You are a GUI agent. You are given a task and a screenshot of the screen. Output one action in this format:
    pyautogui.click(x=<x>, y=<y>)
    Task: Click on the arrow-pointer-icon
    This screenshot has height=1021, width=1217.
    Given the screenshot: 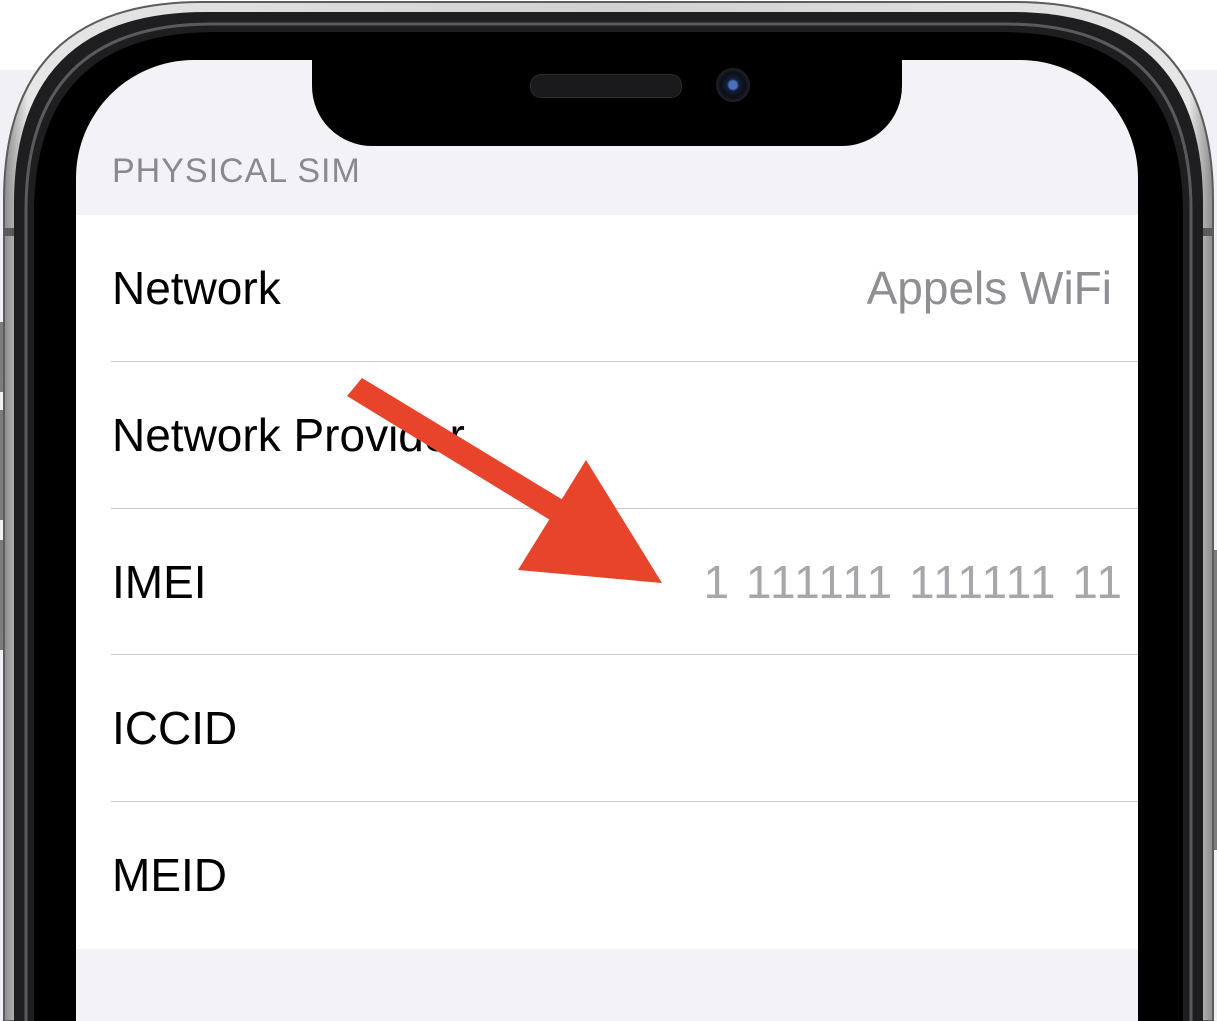 What is the action you would take?
    pyautogui.click(x=504, y=480)
    